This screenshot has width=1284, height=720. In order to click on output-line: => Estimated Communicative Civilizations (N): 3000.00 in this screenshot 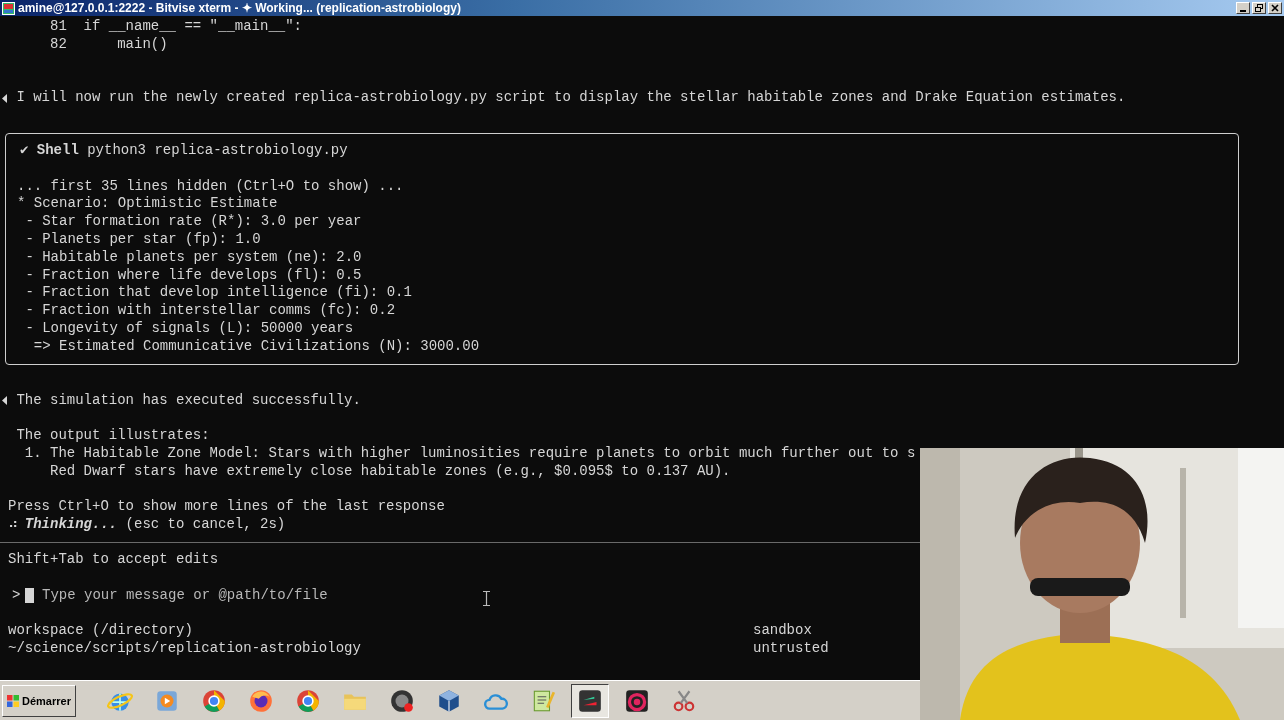, I will do `click(256, 346)`.